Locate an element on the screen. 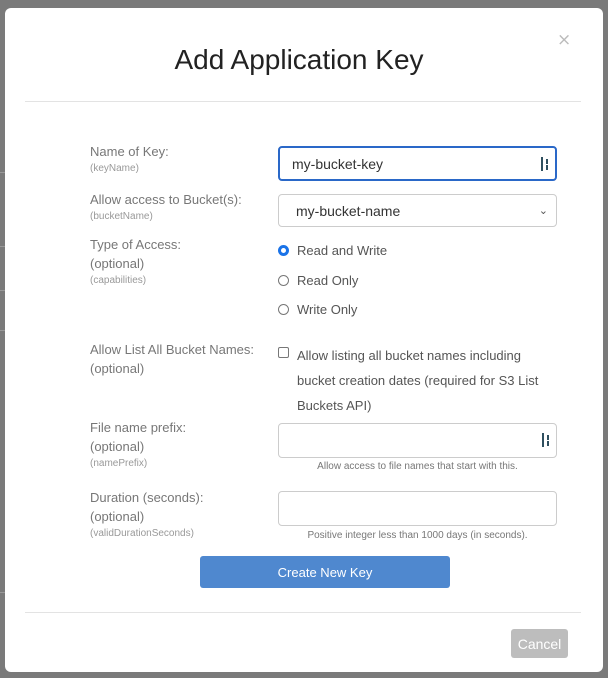  access-label: Type of Access: (optional) (capabilities) is located at coordinates (136, 261).